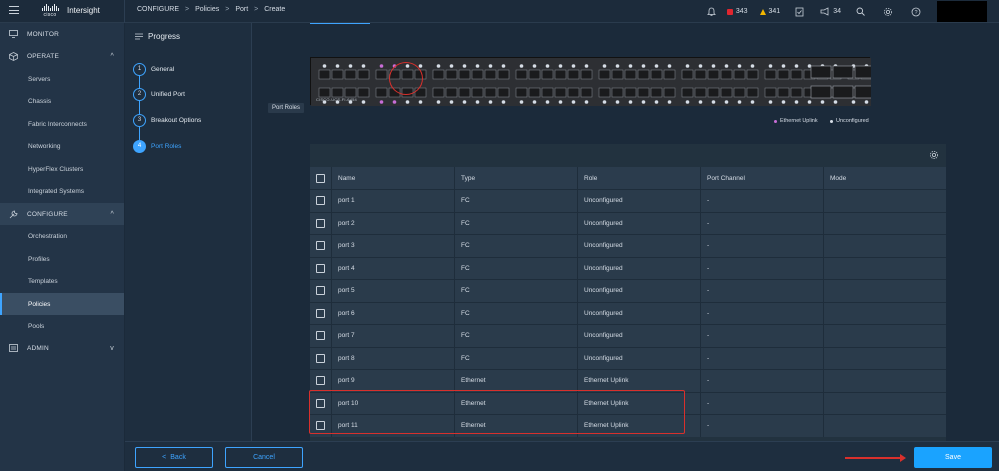 The image size is (999, 471). I want to click on sidebar-item-profiles: Profiles, so click(62, 259).